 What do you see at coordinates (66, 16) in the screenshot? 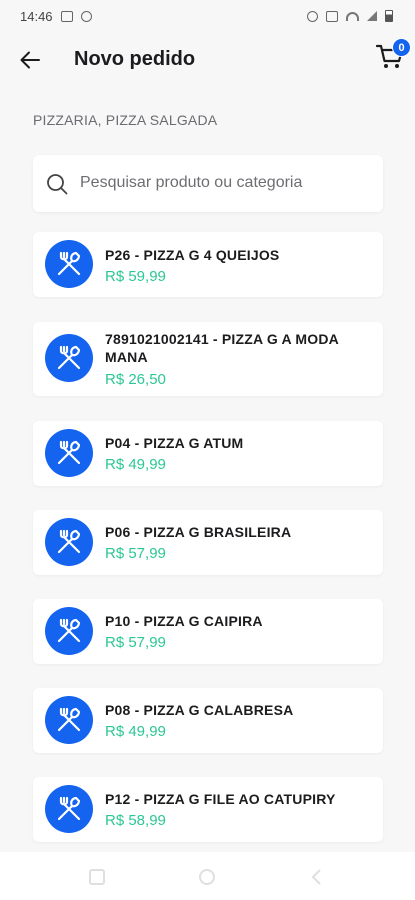
I see `image-notification-icon` at bounding box center [66, 16].